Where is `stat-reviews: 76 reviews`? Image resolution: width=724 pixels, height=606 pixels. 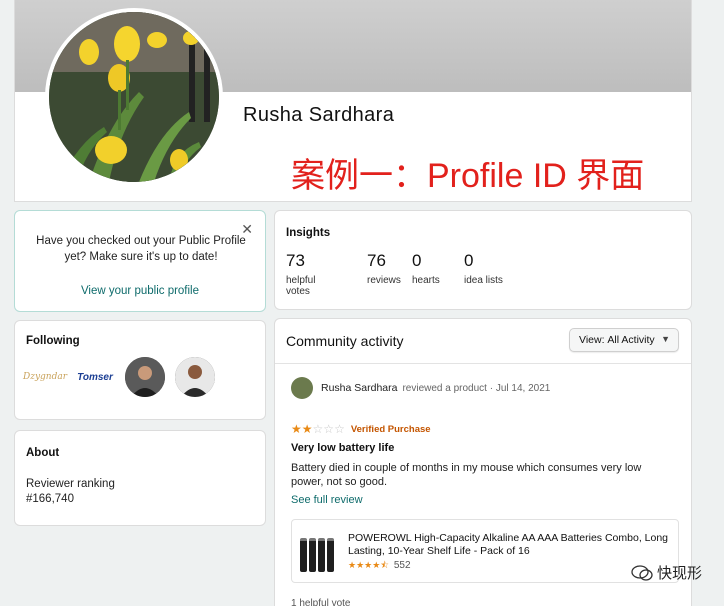
stat-reviews: 76 reviews is located at coordinates (390, 274).